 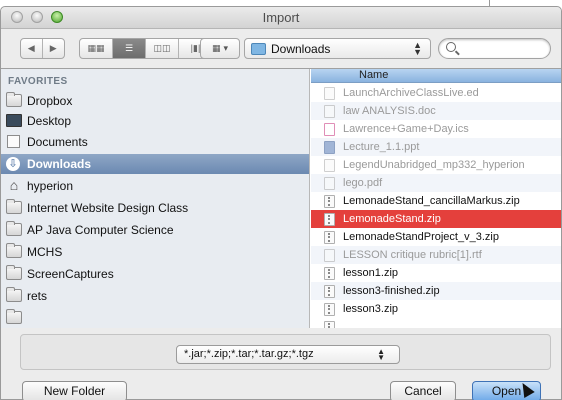 I want to click on file-type-select: *.jar;*.zip;*.tar;*.tar.gz;*.tgz ▲ ▼, so click(x=288, y=354).